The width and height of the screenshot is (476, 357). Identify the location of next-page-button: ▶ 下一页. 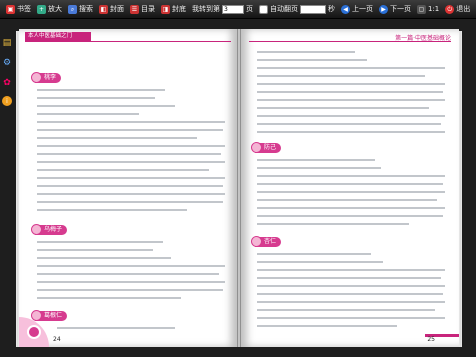
(395, 9).